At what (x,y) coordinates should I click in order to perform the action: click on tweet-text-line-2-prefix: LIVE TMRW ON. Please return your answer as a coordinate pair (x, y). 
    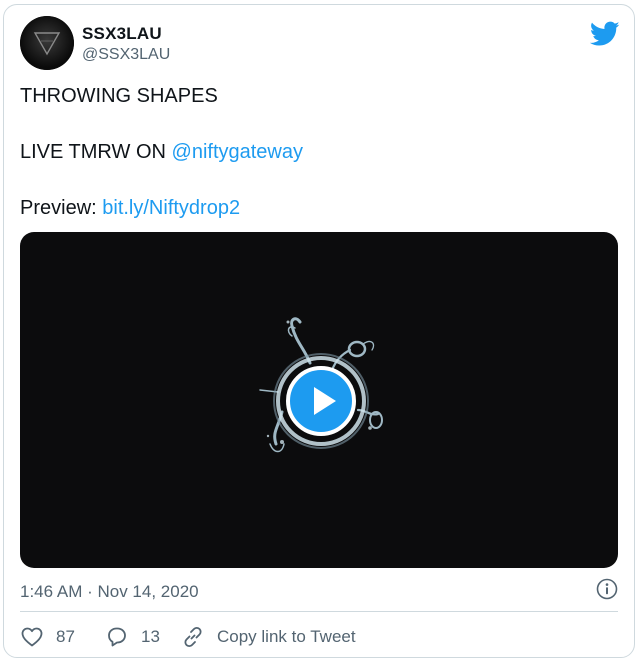
    Looking at the image, I should click on (96, 152).